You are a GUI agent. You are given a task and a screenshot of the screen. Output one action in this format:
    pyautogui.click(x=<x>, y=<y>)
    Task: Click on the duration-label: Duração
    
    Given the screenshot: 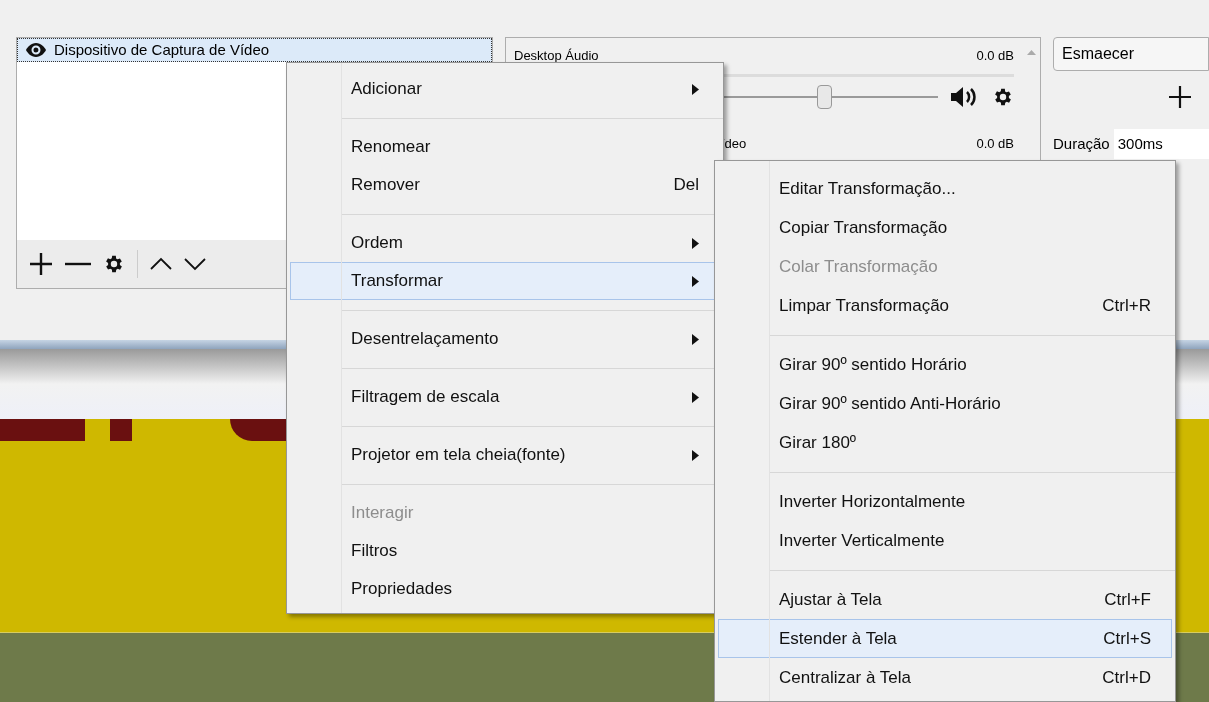 What is the action you would take?
    pyautogui.click(x=1081, y=143)
    